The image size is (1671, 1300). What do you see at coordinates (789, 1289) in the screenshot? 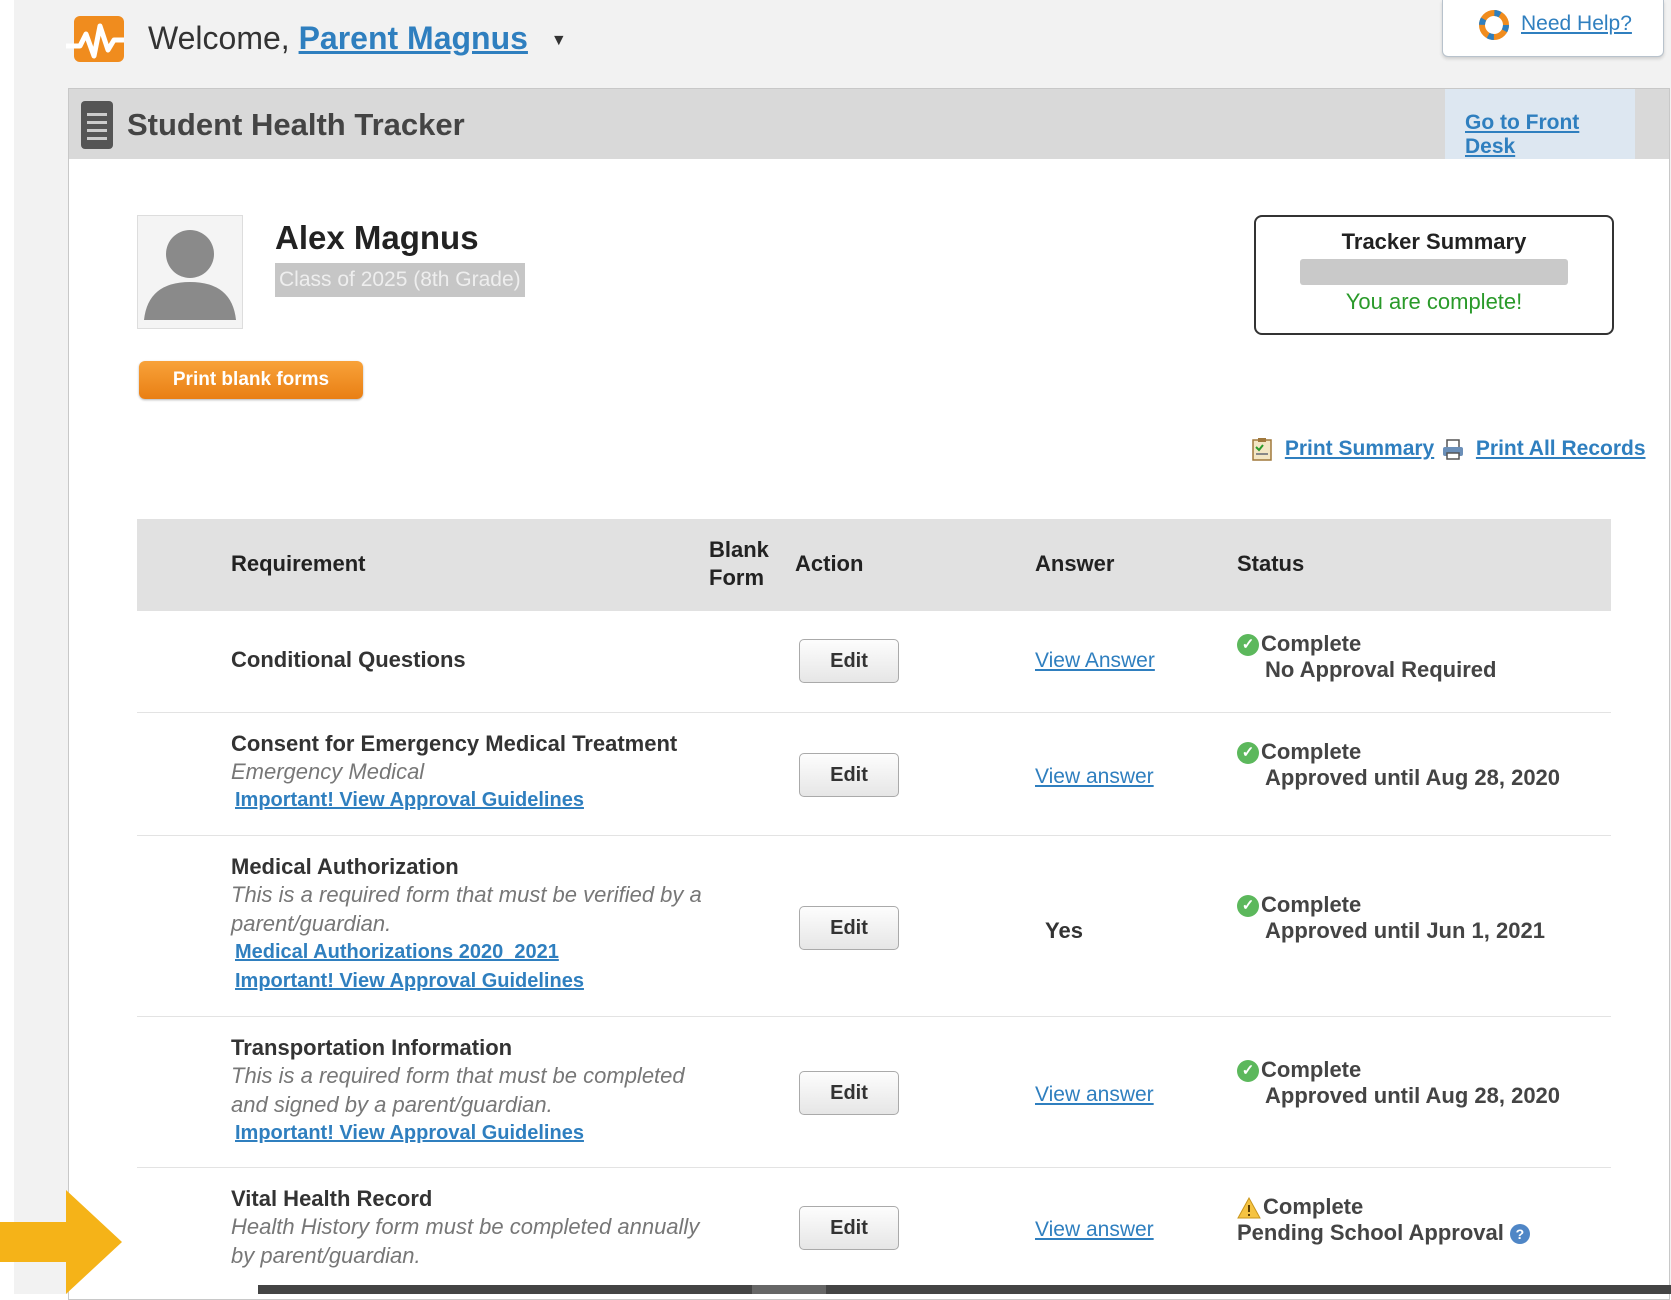
I see `scrollbar-thumb` at bounding box center [789, 1289].